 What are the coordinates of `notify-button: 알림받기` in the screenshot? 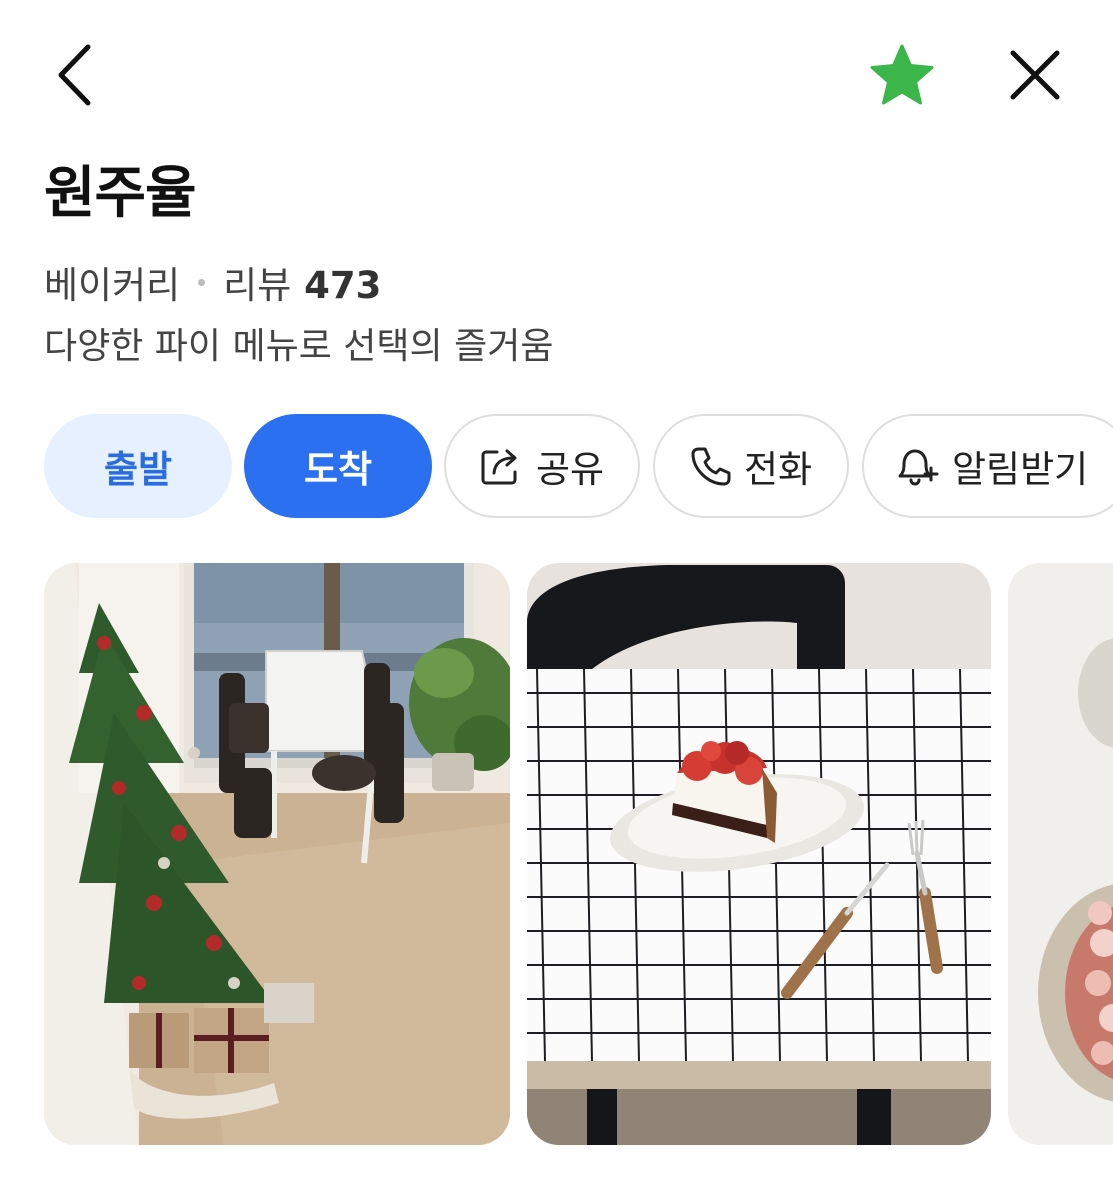 It's located at (987, 466).